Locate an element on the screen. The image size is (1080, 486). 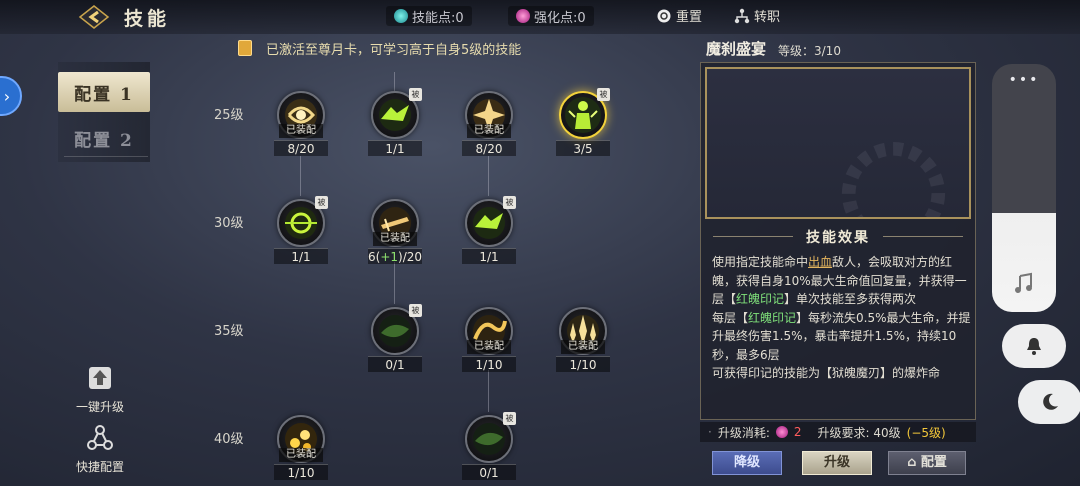
upgrade-arrow-icon is located at coordinates (100, 378).